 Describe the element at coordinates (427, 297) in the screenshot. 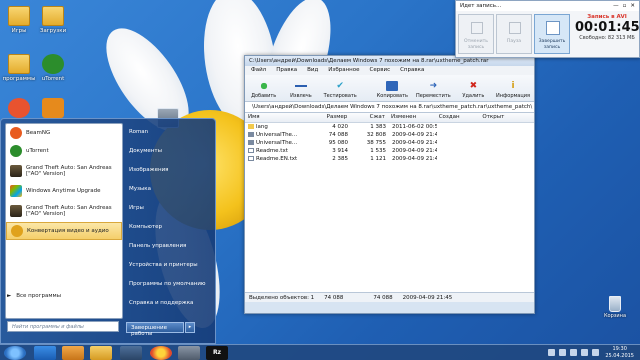

I see `status-date: 2009-04-09 21:45` at that location.